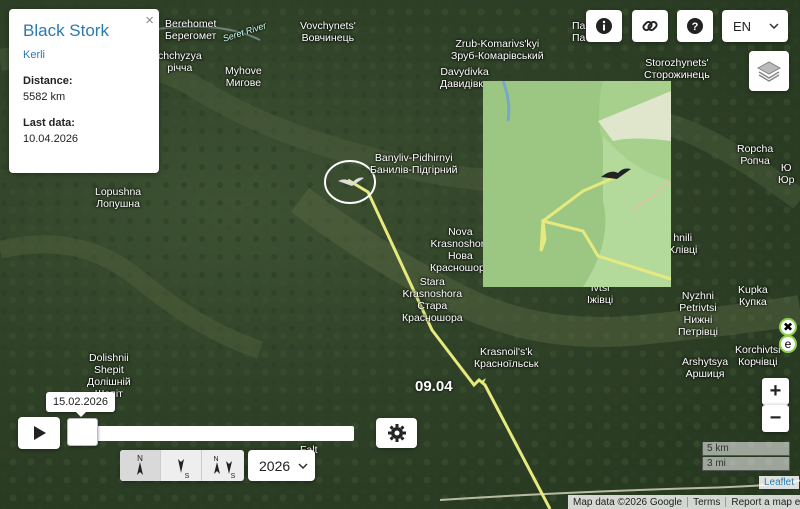 Image resolution: width=800 pixels, height=509 pixels. Describe the element at coordinates (465, 78) in the screenshot. I see `place-label: Davydivka Давидівка` at that location.